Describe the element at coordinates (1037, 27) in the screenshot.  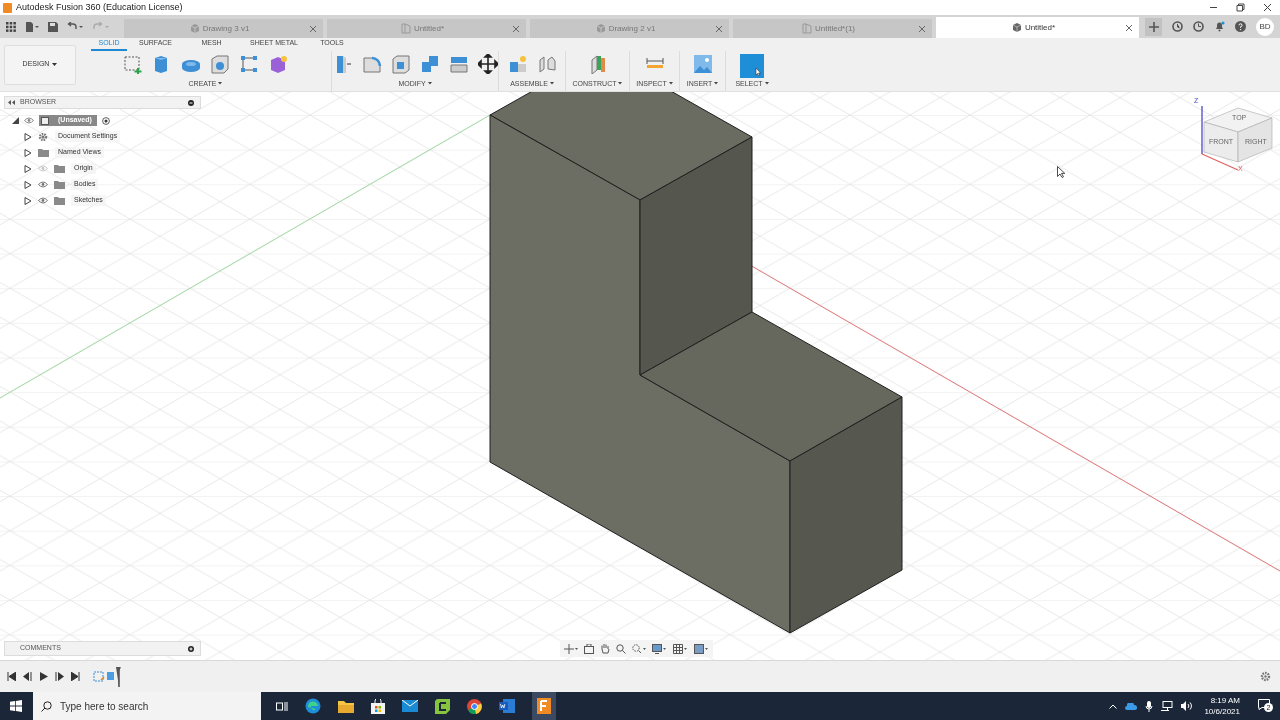
I see `document-tab: Untitled*` at that location.